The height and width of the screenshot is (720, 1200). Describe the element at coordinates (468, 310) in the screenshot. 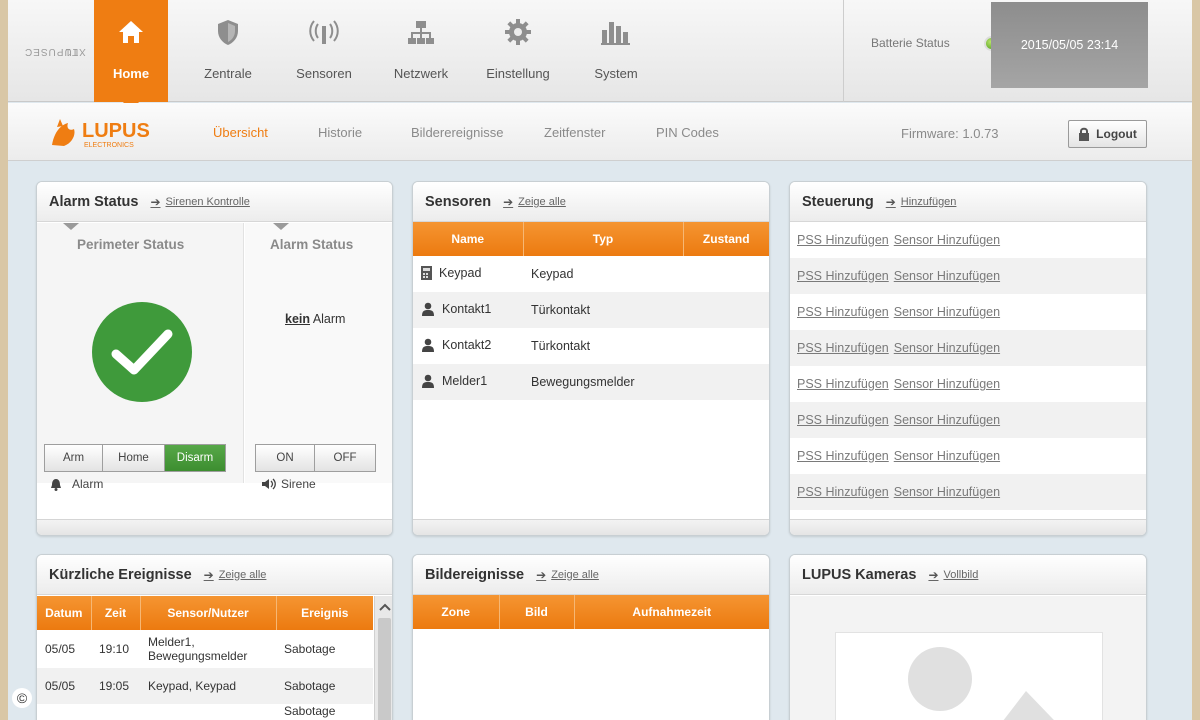

I see `sensor-name-cell: Kontakt1` at that location.